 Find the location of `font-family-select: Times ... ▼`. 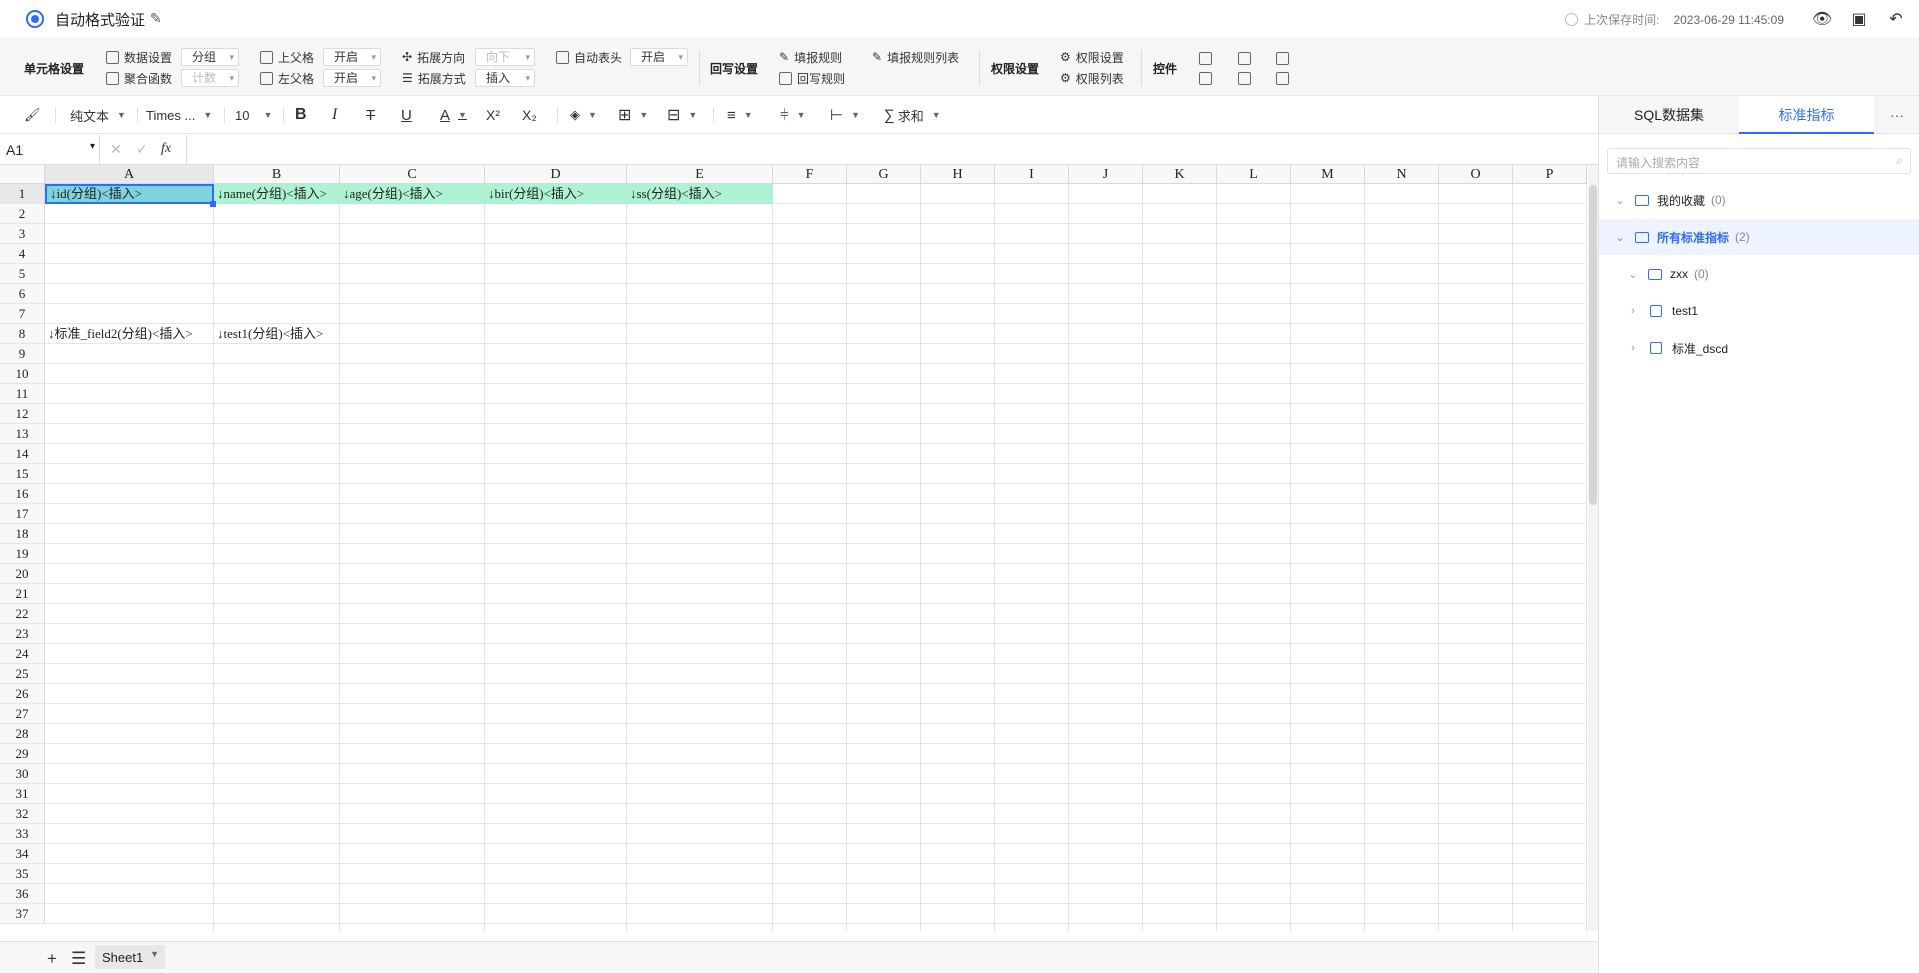

font-family-select: Times ... ▼ is located at coordinates (179, 115).